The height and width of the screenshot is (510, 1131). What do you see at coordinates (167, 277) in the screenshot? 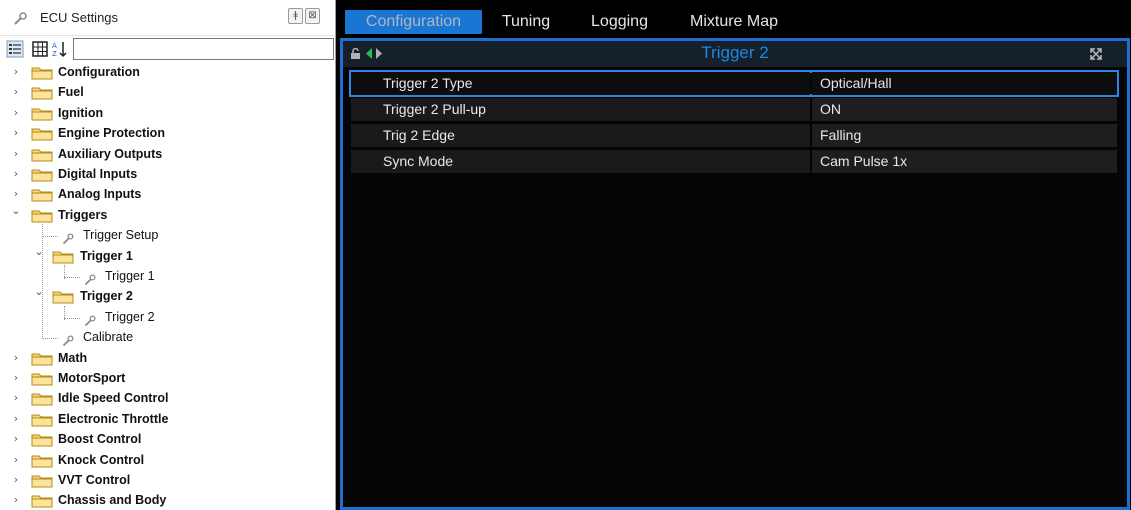
I see `tree-item-trigger-1: Trigger 1` at bounding box center [167, 277].